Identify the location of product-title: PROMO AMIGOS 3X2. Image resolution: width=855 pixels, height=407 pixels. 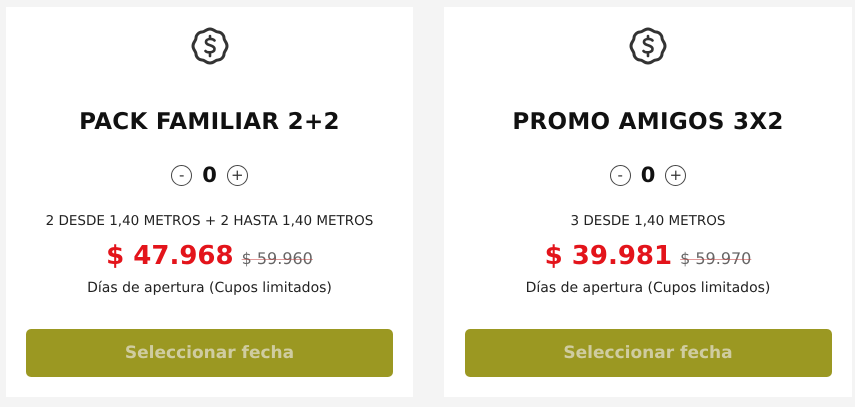
(648, 122).